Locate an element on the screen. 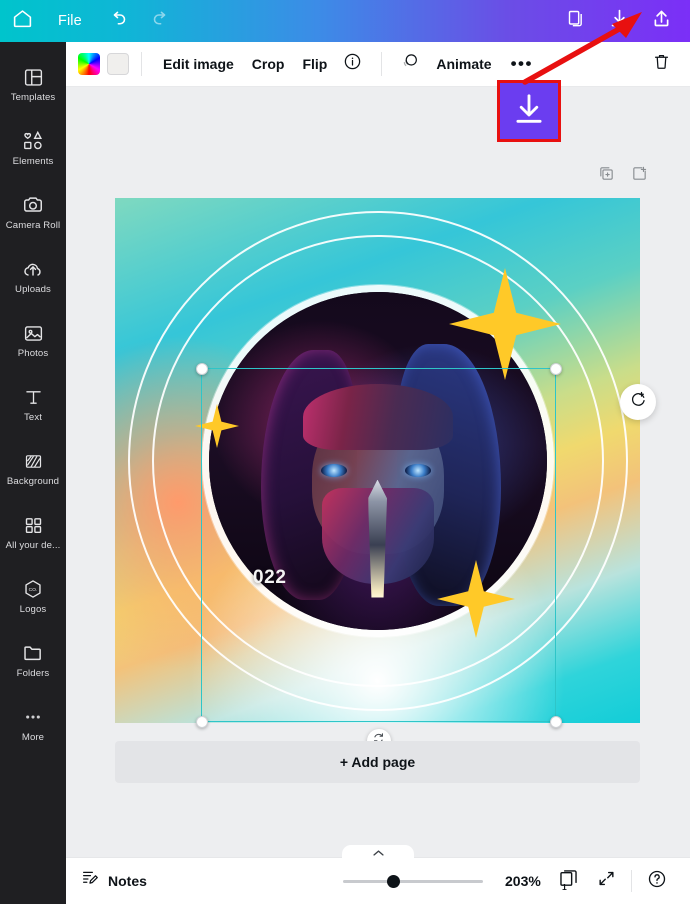 The height and width of the screenshot is (904, 690). rainbow-gradient-swatch is located at coordinates (89, 64).